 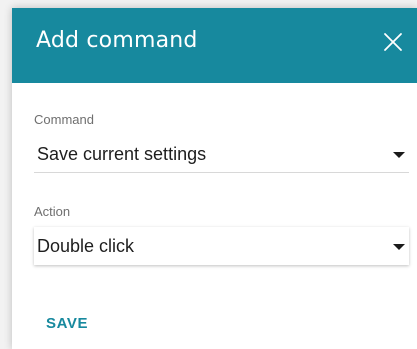 What do you see at coordinates (221, 154) in the screenshot?
I see `command-select: Save current settings` at bounding box center [221, 154].